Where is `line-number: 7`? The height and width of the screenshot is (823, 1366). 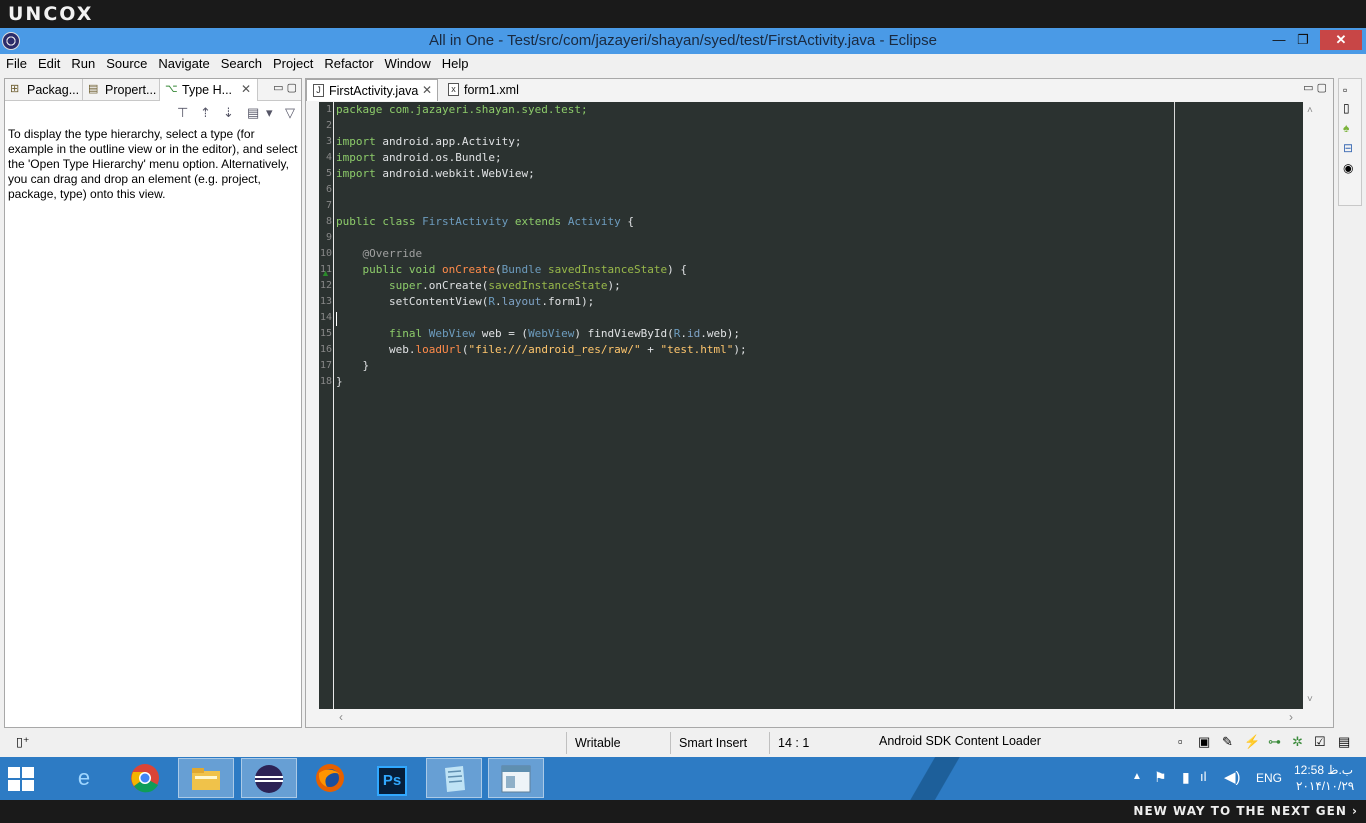 line-number: 7 is located at coordinates (328, 205).